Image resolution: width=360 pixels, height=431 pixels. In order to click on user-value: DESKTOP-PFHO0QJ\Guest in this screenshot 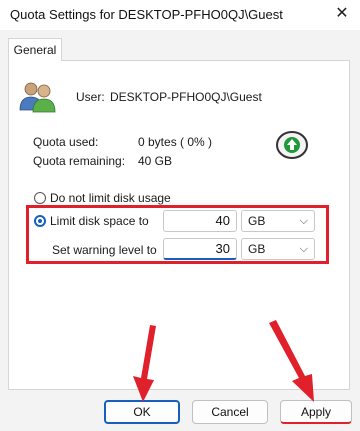, I will do `click(186, 97)`.